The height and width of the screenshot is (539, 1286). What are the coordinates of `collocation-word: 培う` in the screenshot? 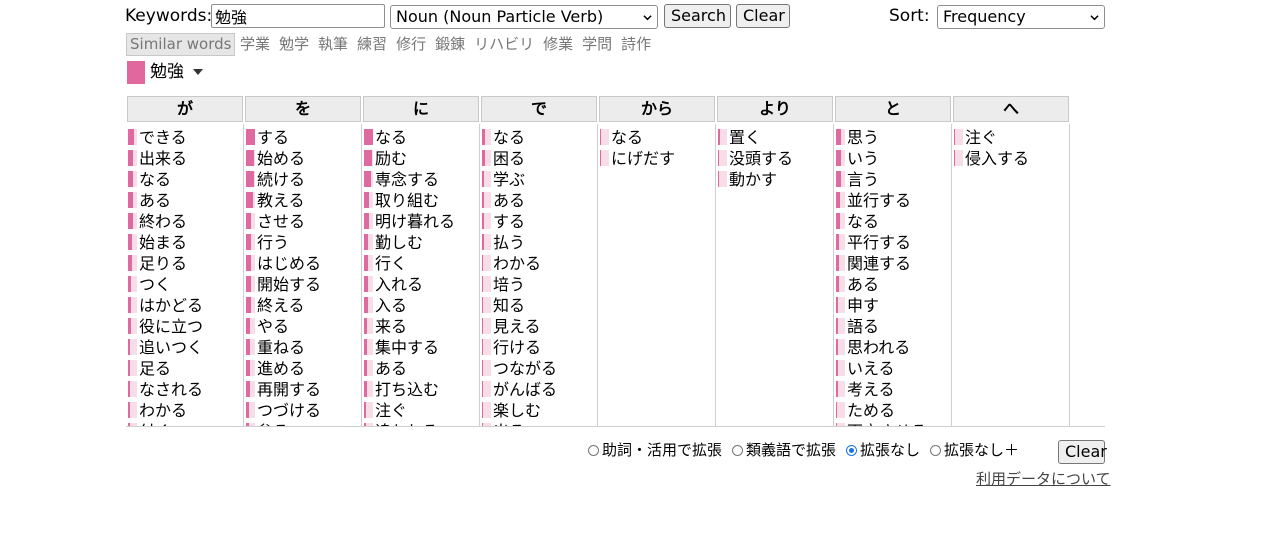 It's located at (509, 284).